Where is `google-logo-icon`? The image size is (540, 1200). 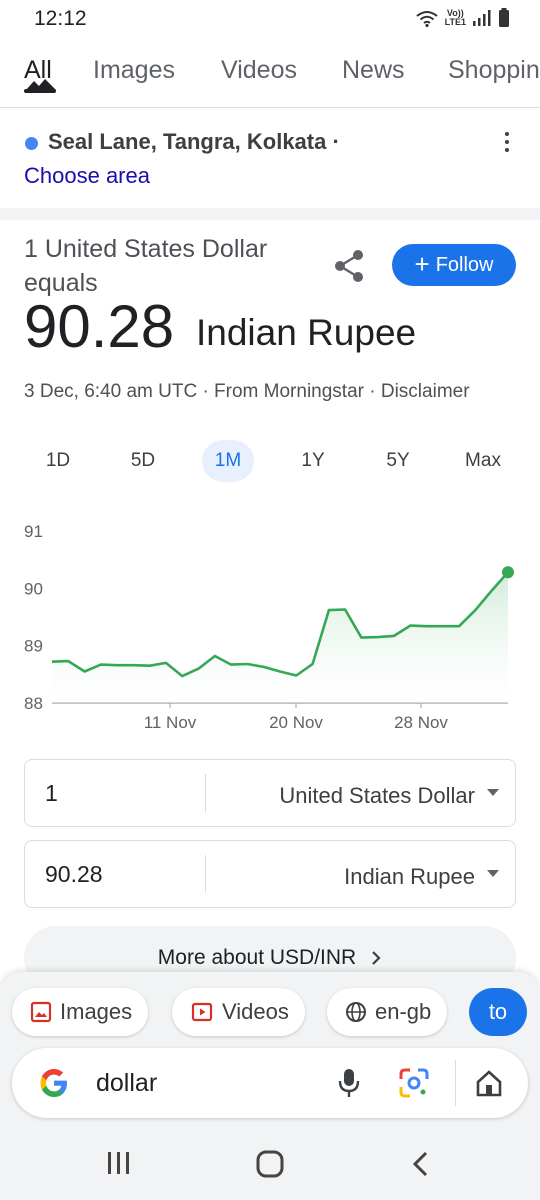
google-logo-icon is located at coordinates (53, 1083).